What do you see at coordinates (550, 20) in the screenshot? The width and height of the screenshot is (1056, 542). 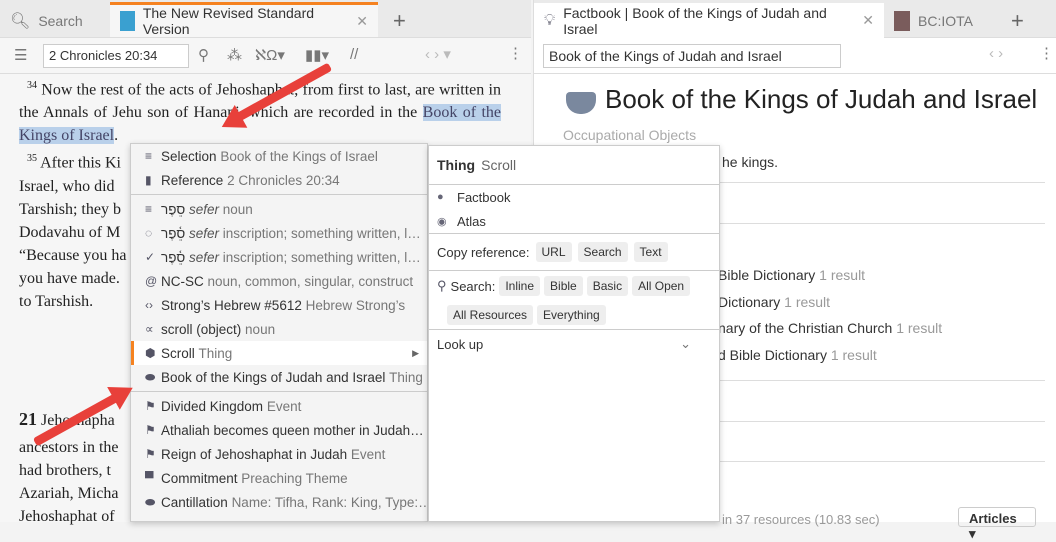 I see `lightbulb-icon: 💡︎` at bounding box center [550, 20].